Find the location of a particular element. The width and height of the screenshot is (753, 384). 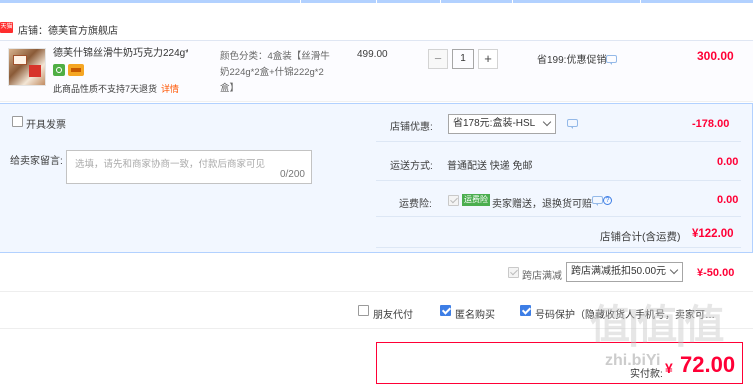

shop-total-label: 店铺合计(含运费) is located at coordinates (640, 237).